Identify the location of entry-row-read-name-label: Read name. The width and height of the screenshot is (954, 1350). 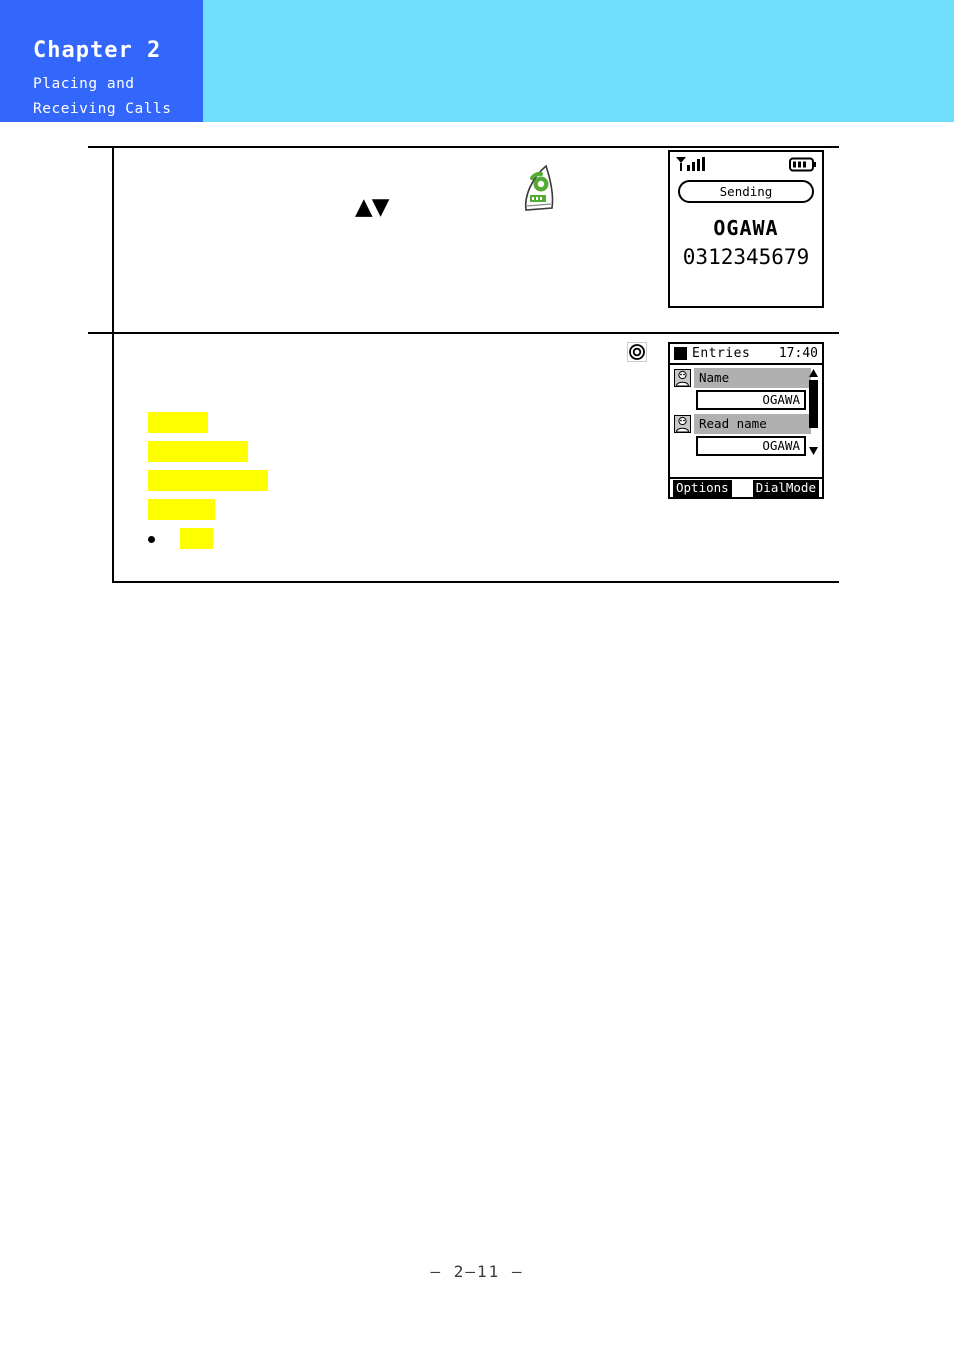
(742, 424).